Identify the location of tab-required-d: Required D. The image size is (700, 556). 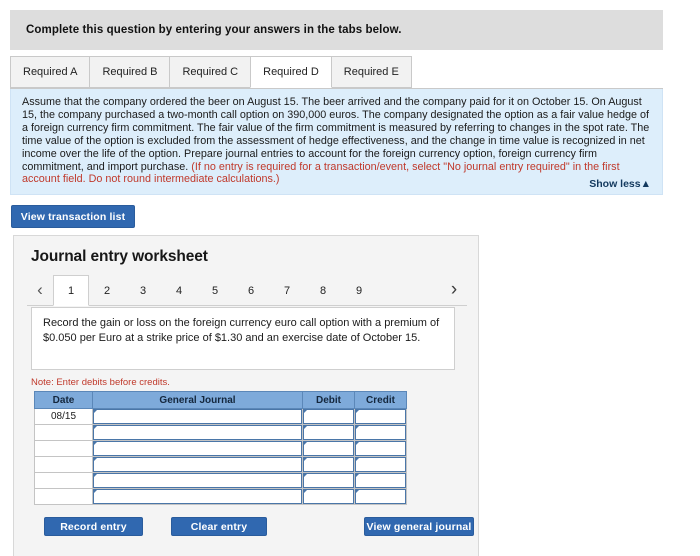
(291, 72).